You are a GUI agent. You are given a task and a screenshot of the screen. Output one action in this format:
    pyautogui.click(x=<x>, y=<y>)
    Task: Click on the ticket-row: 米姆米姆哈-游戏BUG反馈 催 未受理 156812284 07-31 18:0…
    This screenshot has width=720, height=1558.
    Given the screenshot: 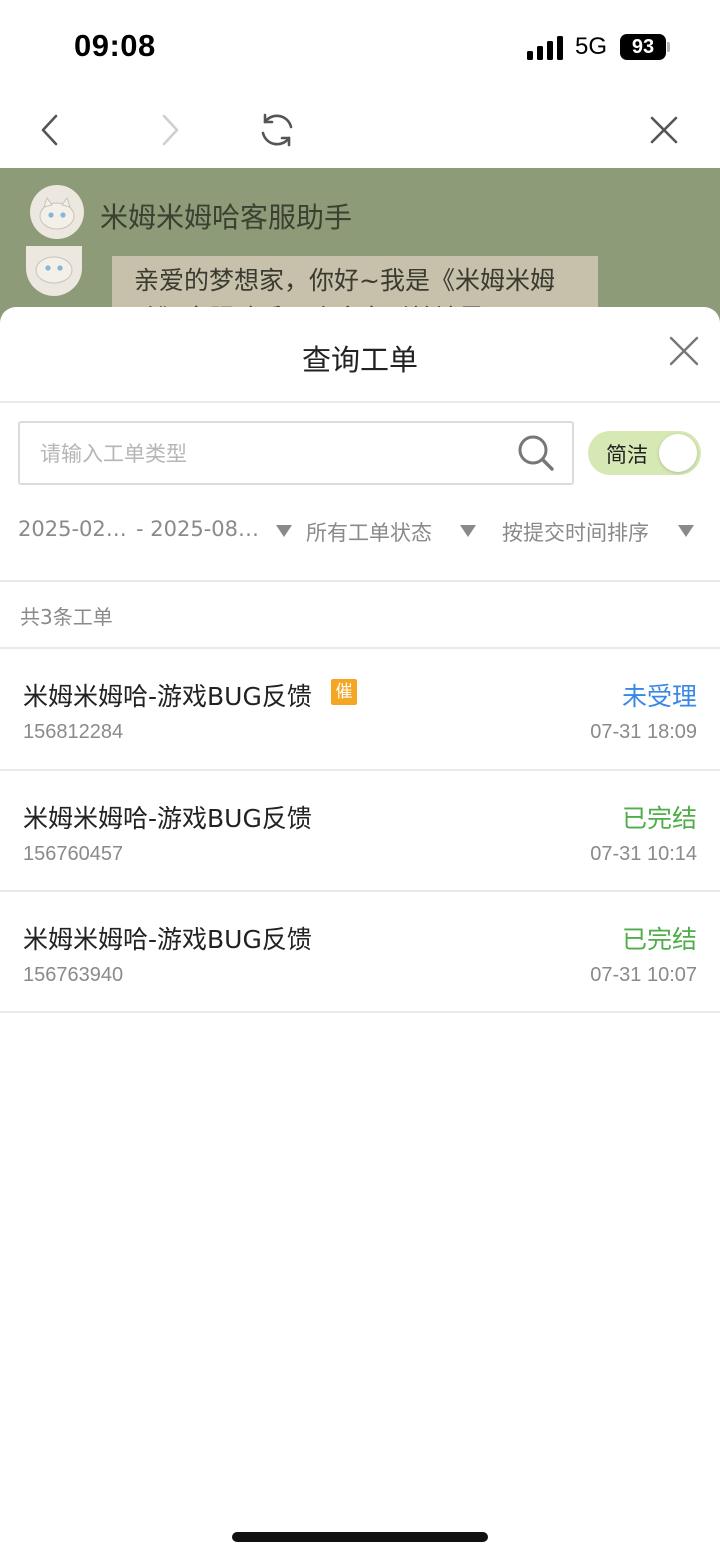 What is the action you would take?
    pyautogui.click(x=360, y=709)
    